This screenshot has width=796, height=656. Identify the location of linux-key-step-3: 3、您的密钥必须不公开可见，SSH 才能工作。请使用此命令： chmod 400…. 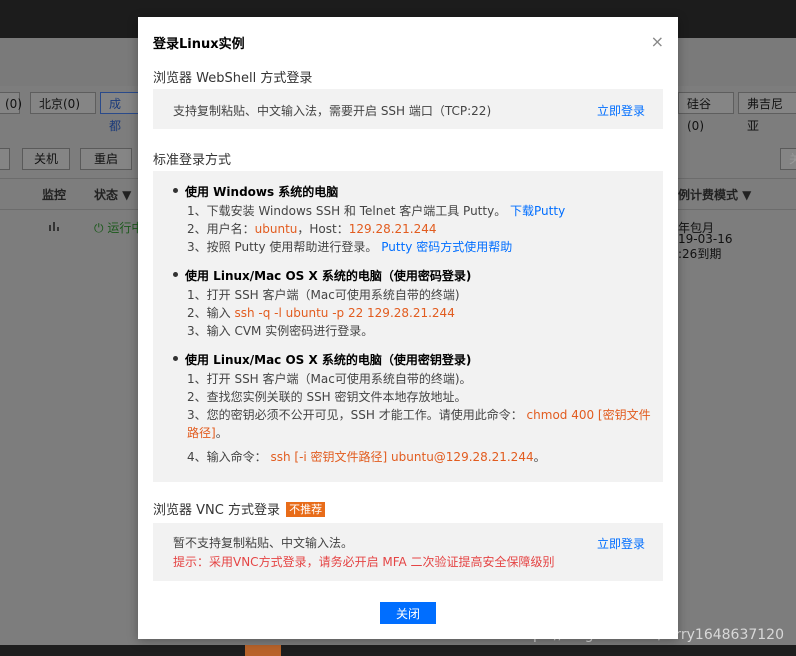
(418, 424).